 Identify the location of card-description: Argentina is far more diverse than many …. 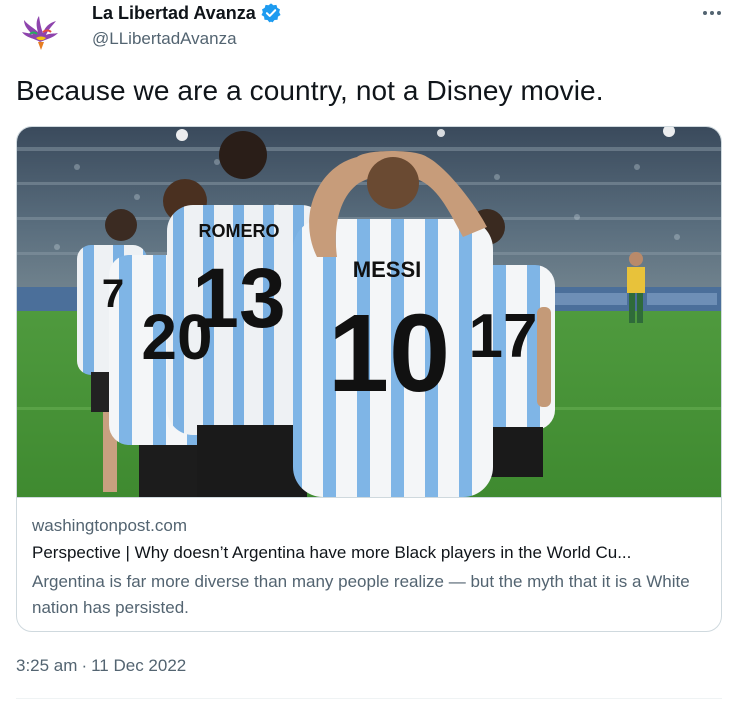
(361, 594).